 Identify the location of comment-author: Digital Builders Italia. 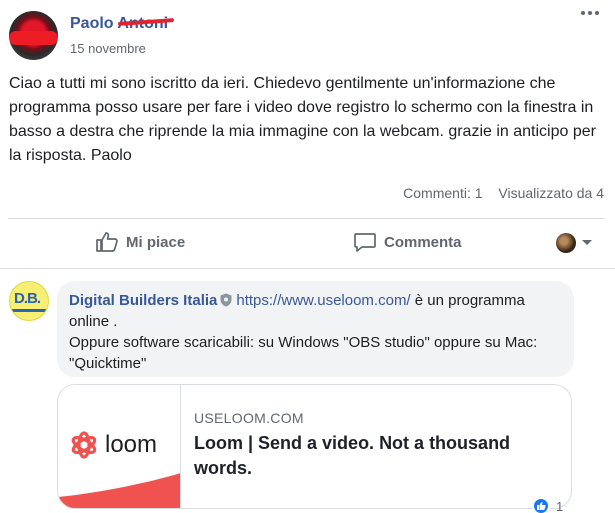
(143, 300).